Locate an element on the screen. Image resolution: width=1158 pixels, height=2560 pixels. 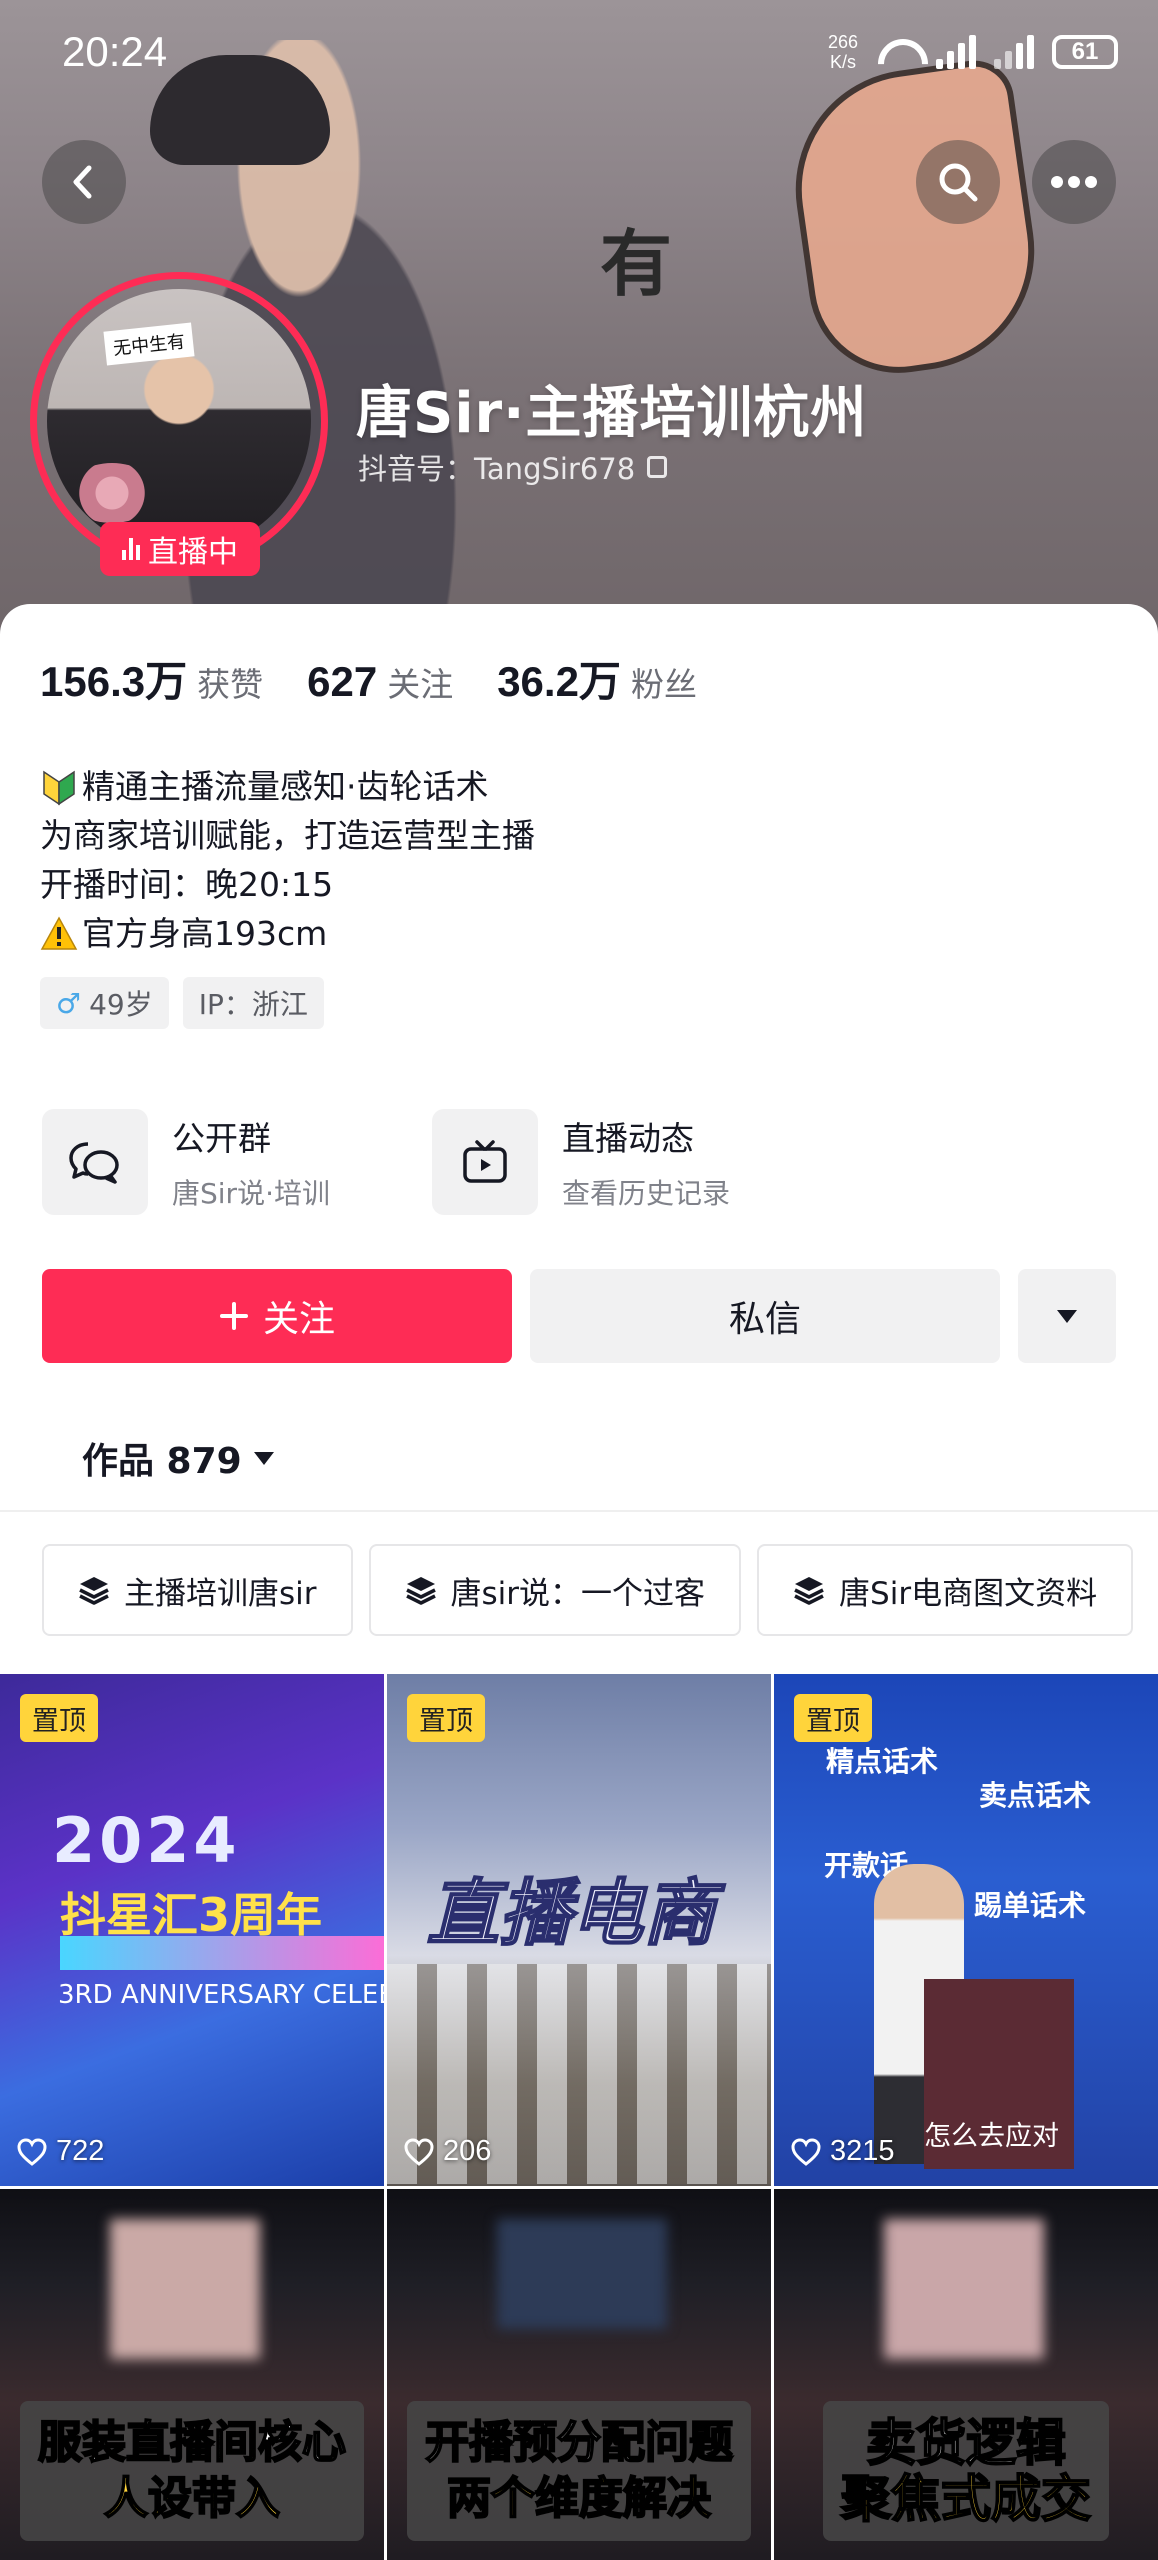
quick-link-text: 直播动态 查看历史记录 is located at coordinates (646, 1164).